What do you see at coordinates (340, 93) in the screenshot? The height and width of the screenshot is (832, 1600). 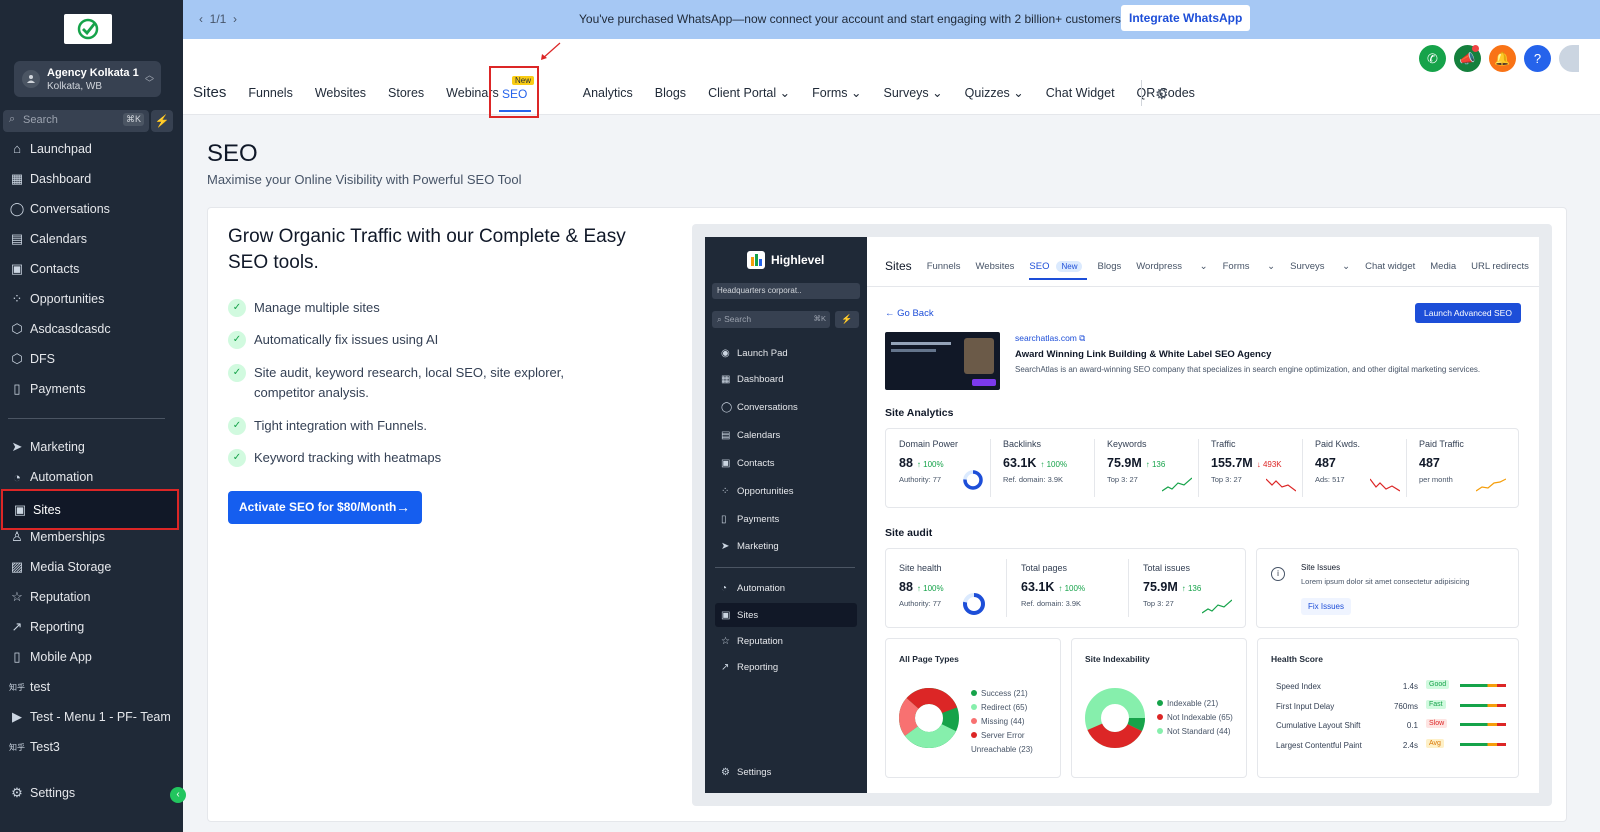 I see `tab-websites: Websites` at bounding box center [340, 93].